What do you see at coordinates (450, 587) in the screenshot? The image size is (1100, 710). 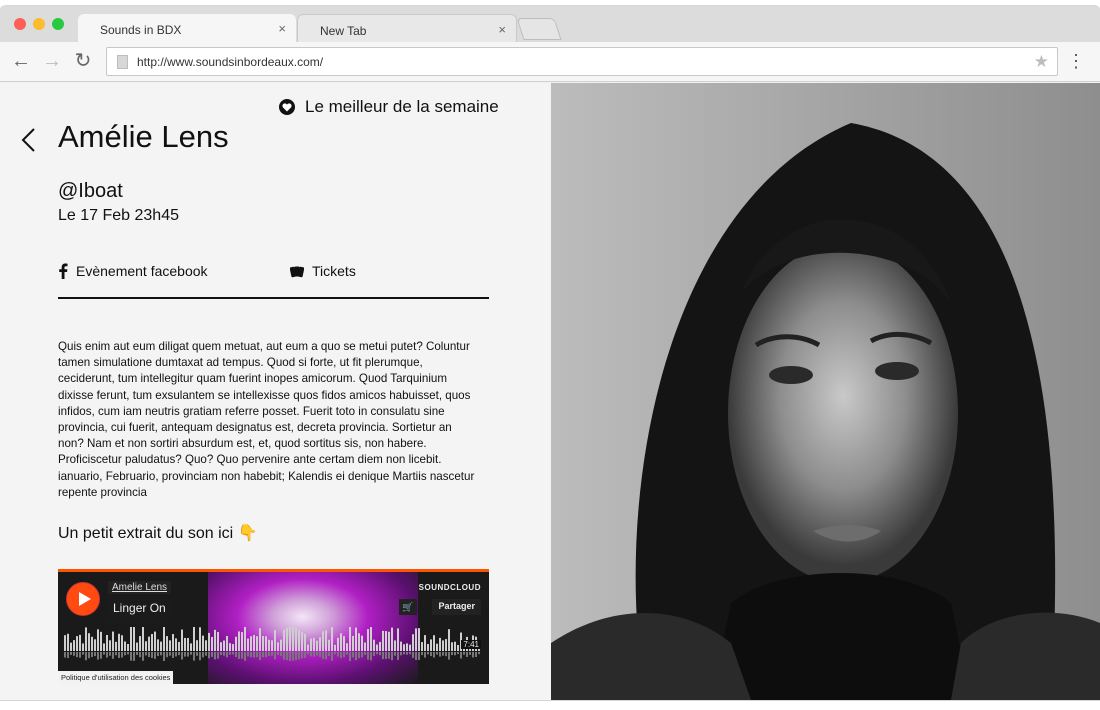 I see `soundcloud-logo: SOUNDCLOUD` at bounding box center [450, 587].